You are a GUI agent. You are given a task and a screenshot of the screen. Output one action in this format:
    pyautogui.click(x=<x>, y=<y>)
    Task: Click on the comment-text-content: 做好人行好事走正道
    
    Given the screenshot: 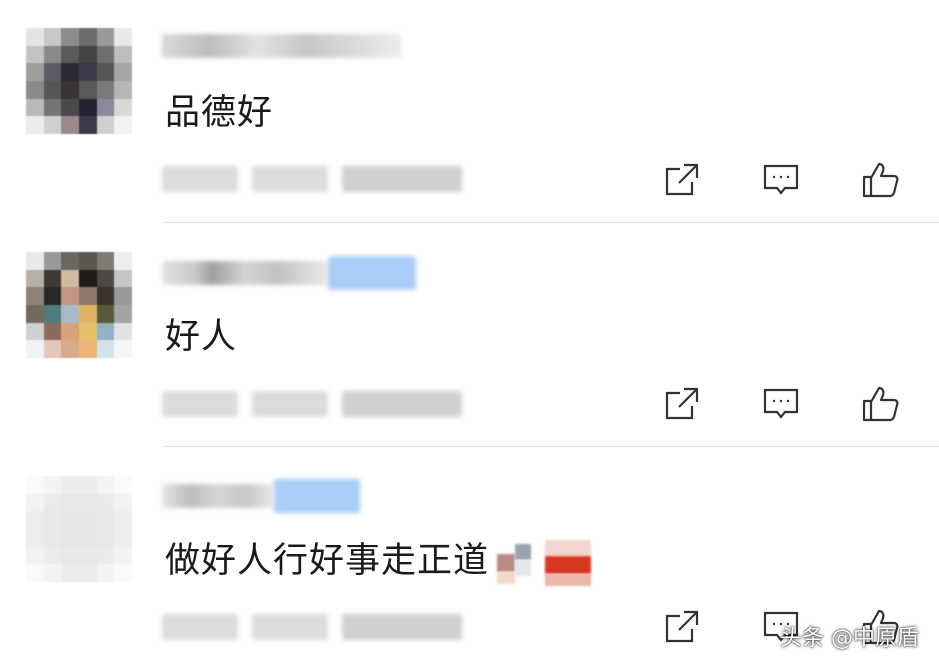 What is the action you would take?
    pyautogui.click(x=327, y=561)
    